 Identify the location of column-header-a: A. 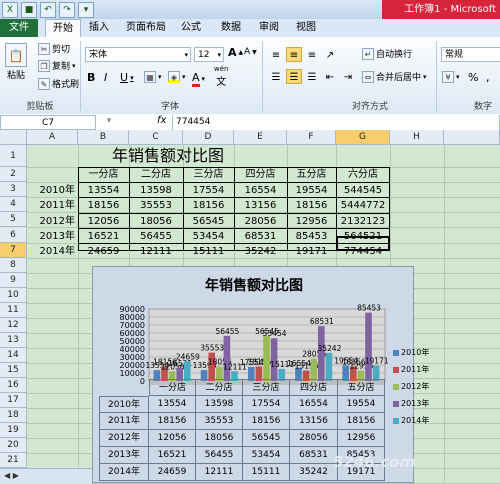
(52, 137).